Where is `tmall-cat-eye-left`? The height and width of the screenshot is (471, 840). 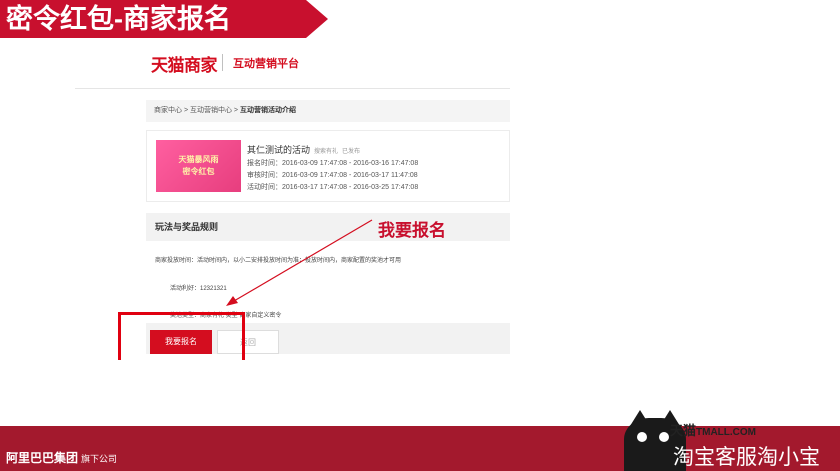 tmall-cat-eye-left is located at coordinates (642, 437).